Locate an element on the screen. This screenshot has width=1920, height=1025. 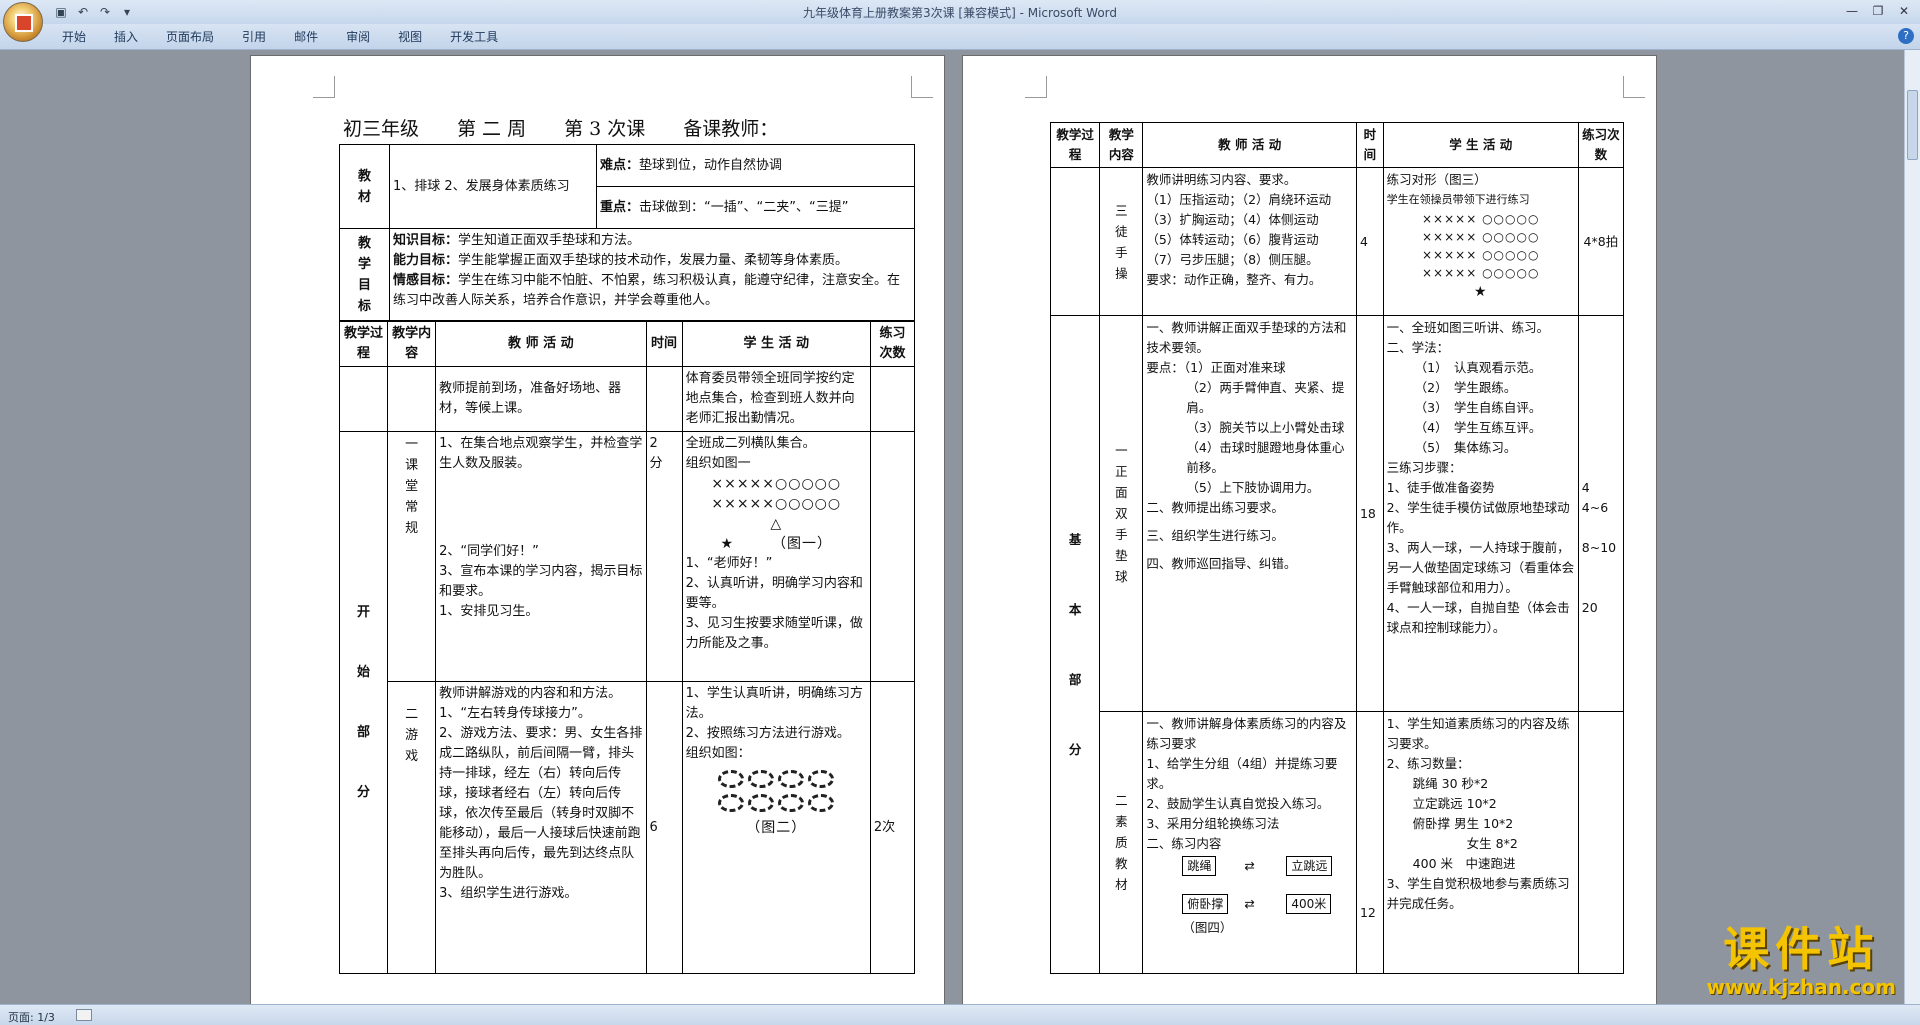
r2-student-2: 二、学法： is located at coordinates (1418, 347).